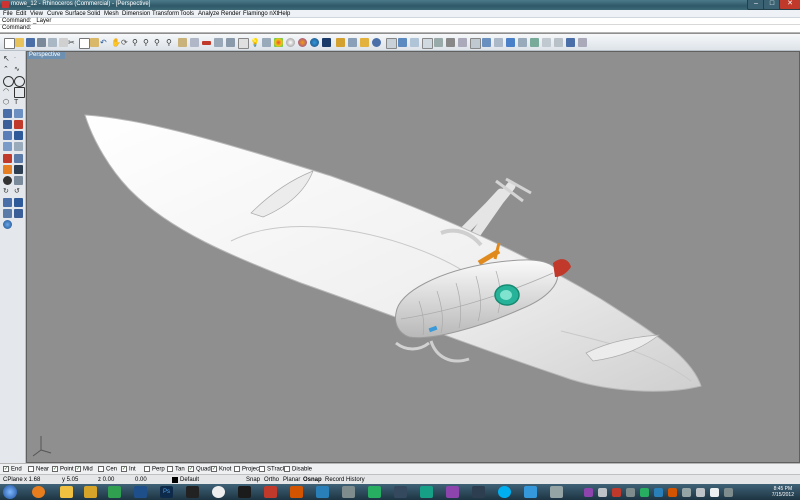 Image resolution: width=800 pixels, height=500 pixels. What do you see at coordinates (18, 180) in the screenshot?
I see `fillet-icon` at bounding box center [18, 180].